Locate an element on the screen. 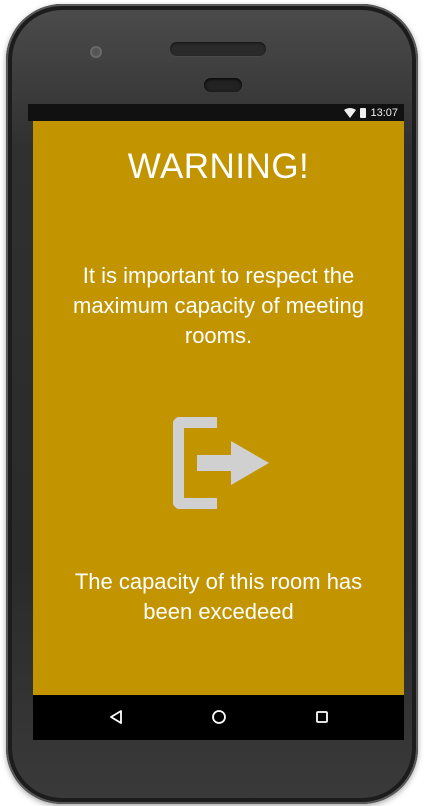 Image resolution: width=424 pixels, height=806 pixels. status-bar: 13:07 is located at coordinates (216, 112).